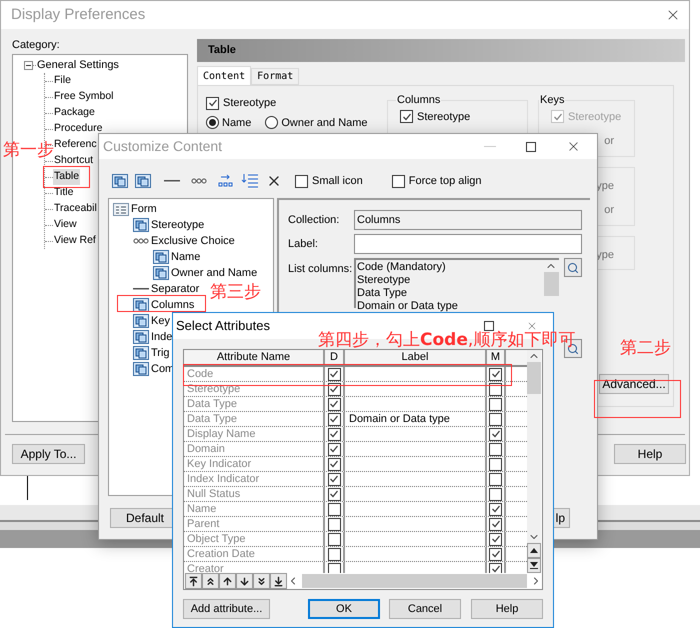 The height and width of the screenshot is (628, 700). Describe the element at coordinates (507, 609) in the screenshot. I see `dialog-button: Help` at that location.